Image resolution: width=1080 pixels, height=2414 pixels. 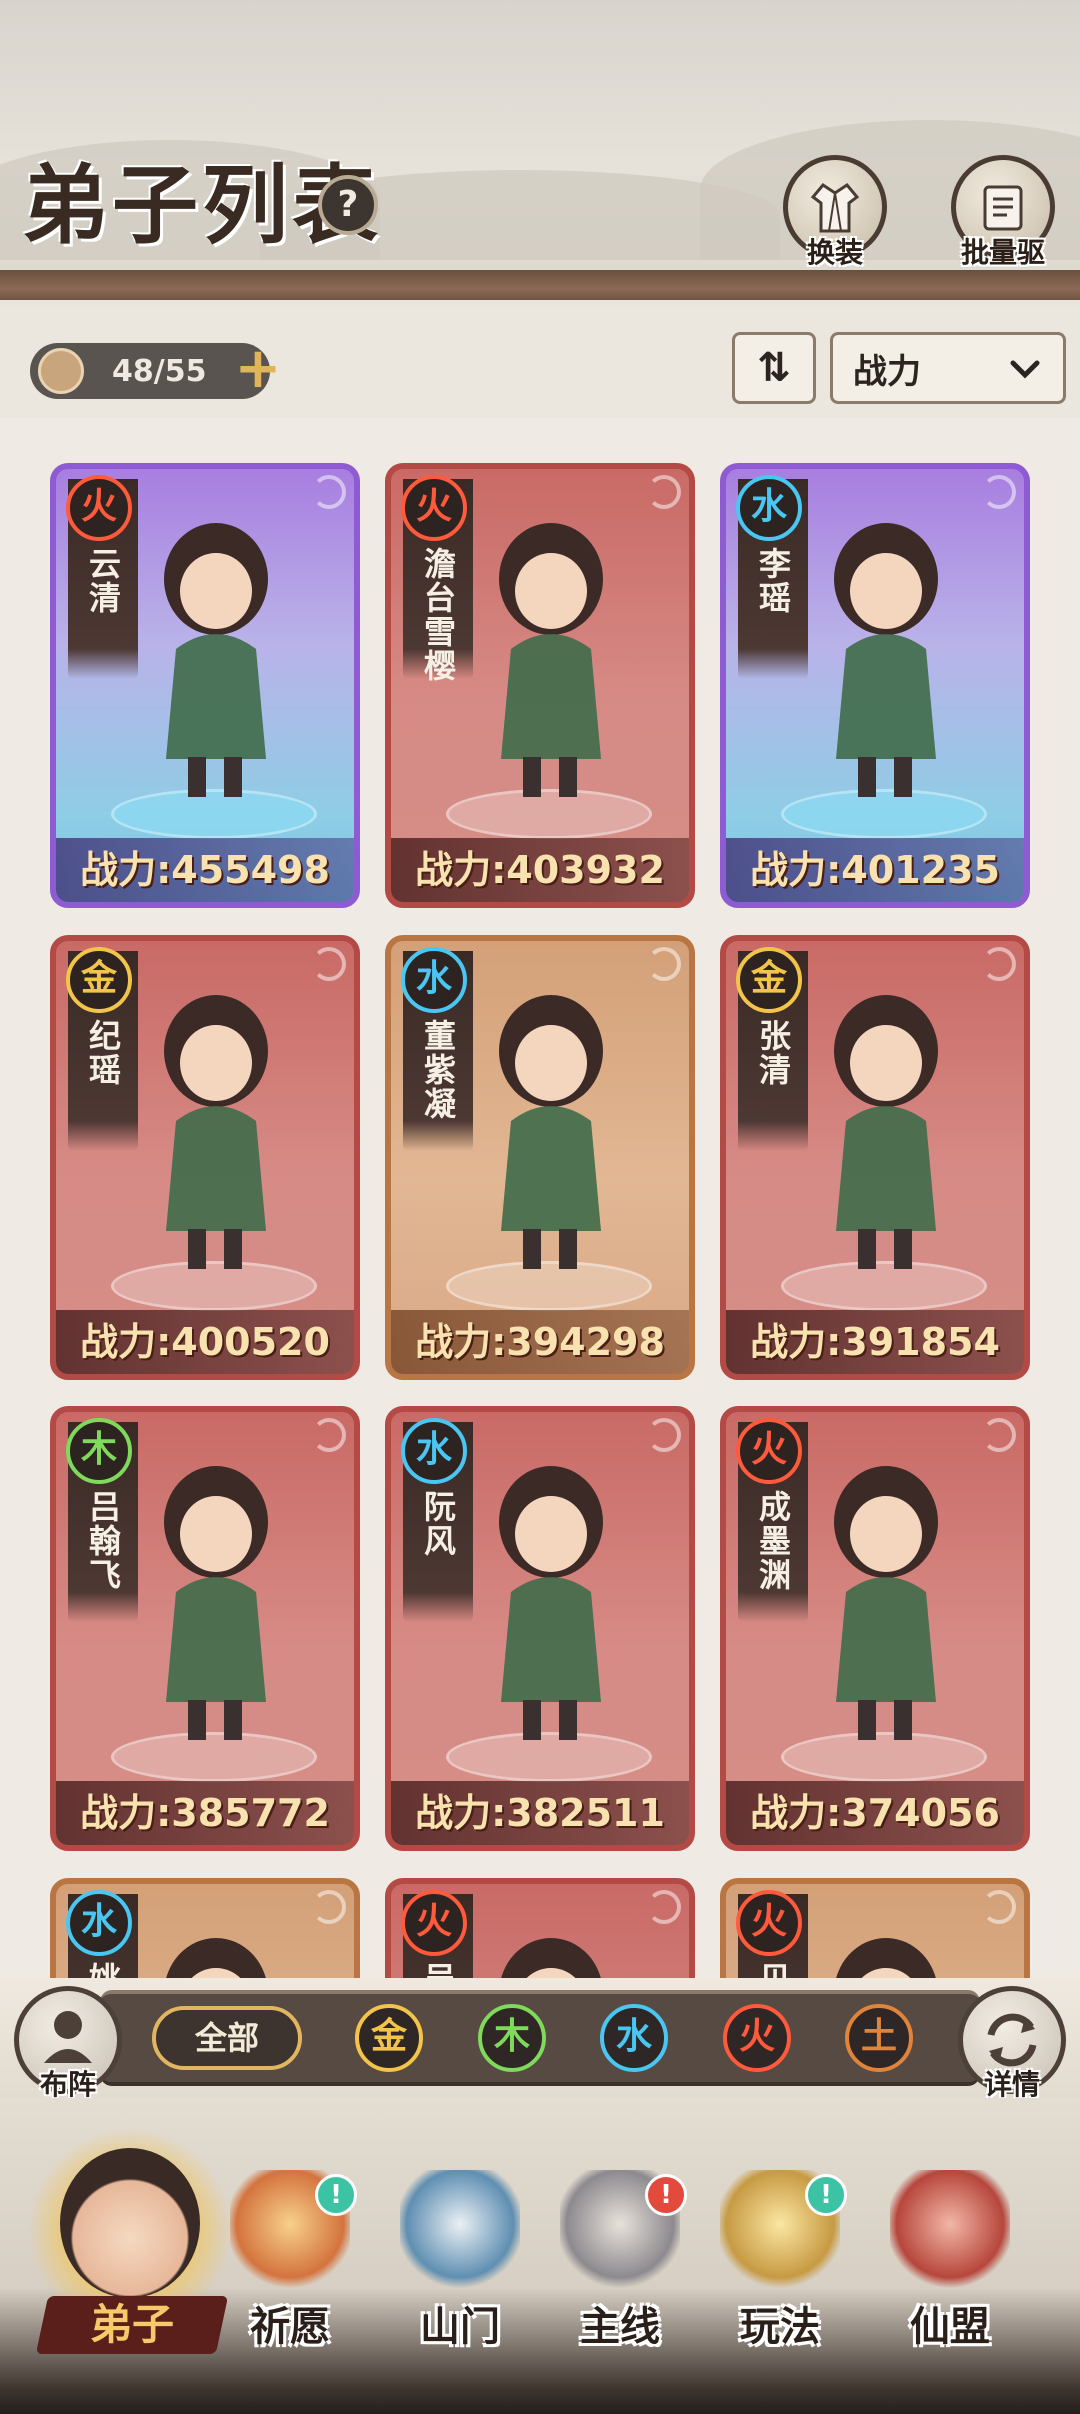 What do you see at coordinates (773, 1053) in the screenshot?
I see `disciple-name: 张清` at bounding box center [773, 1053].